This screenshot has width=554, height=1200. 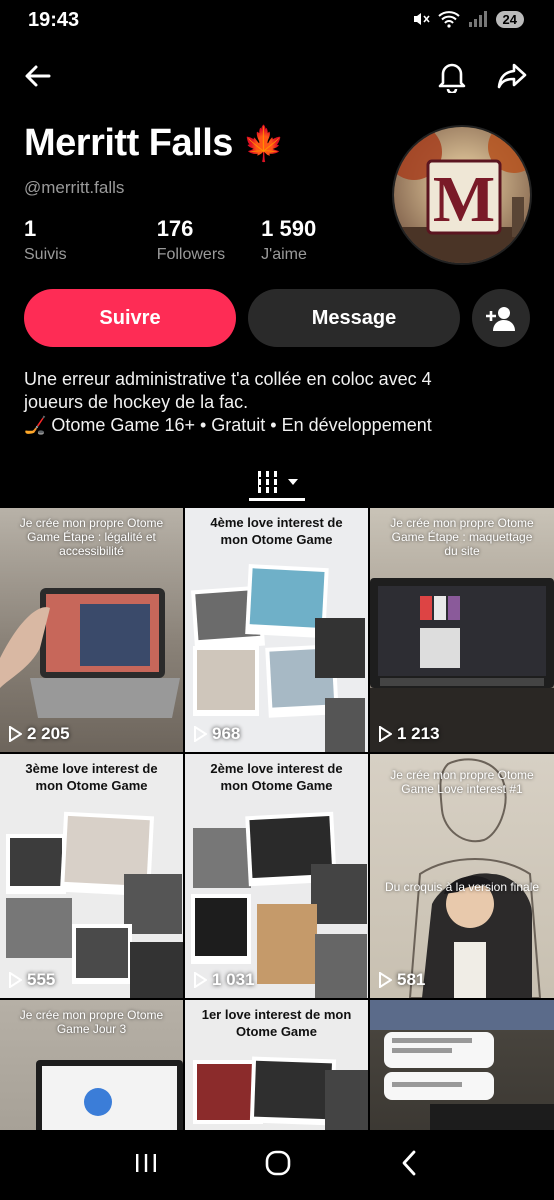 What do you see at coordinates (418, 733) in the screenshot?
I see `view-count-text: 1 213` at bounding box center [418, 733].